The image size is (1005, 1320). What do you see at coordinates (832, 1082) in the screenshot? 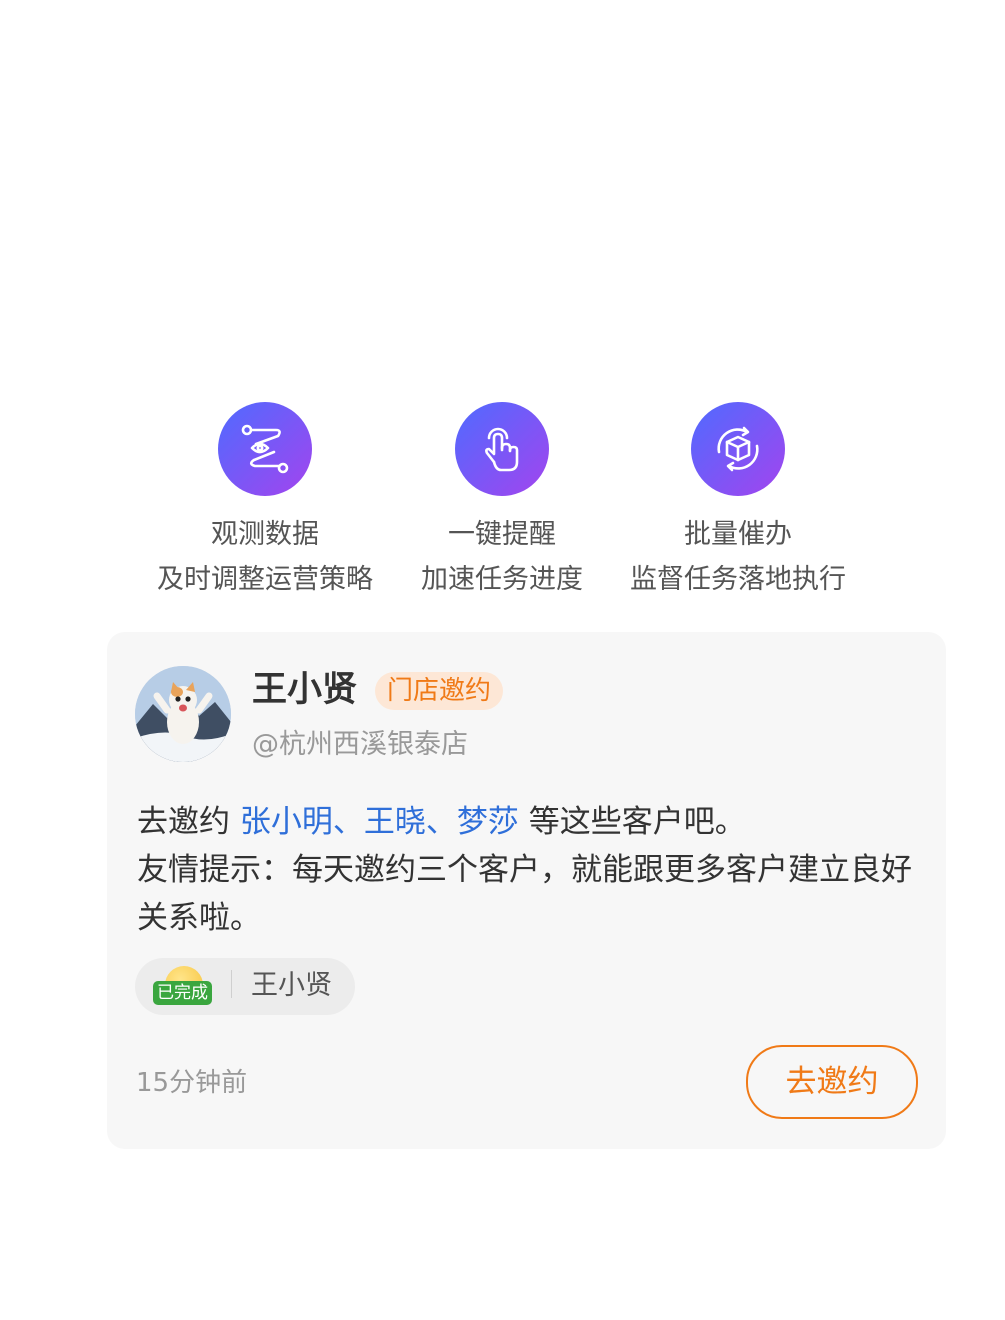
I see `go-invite-button: 去邀约` at bounding box center [832, 1082].